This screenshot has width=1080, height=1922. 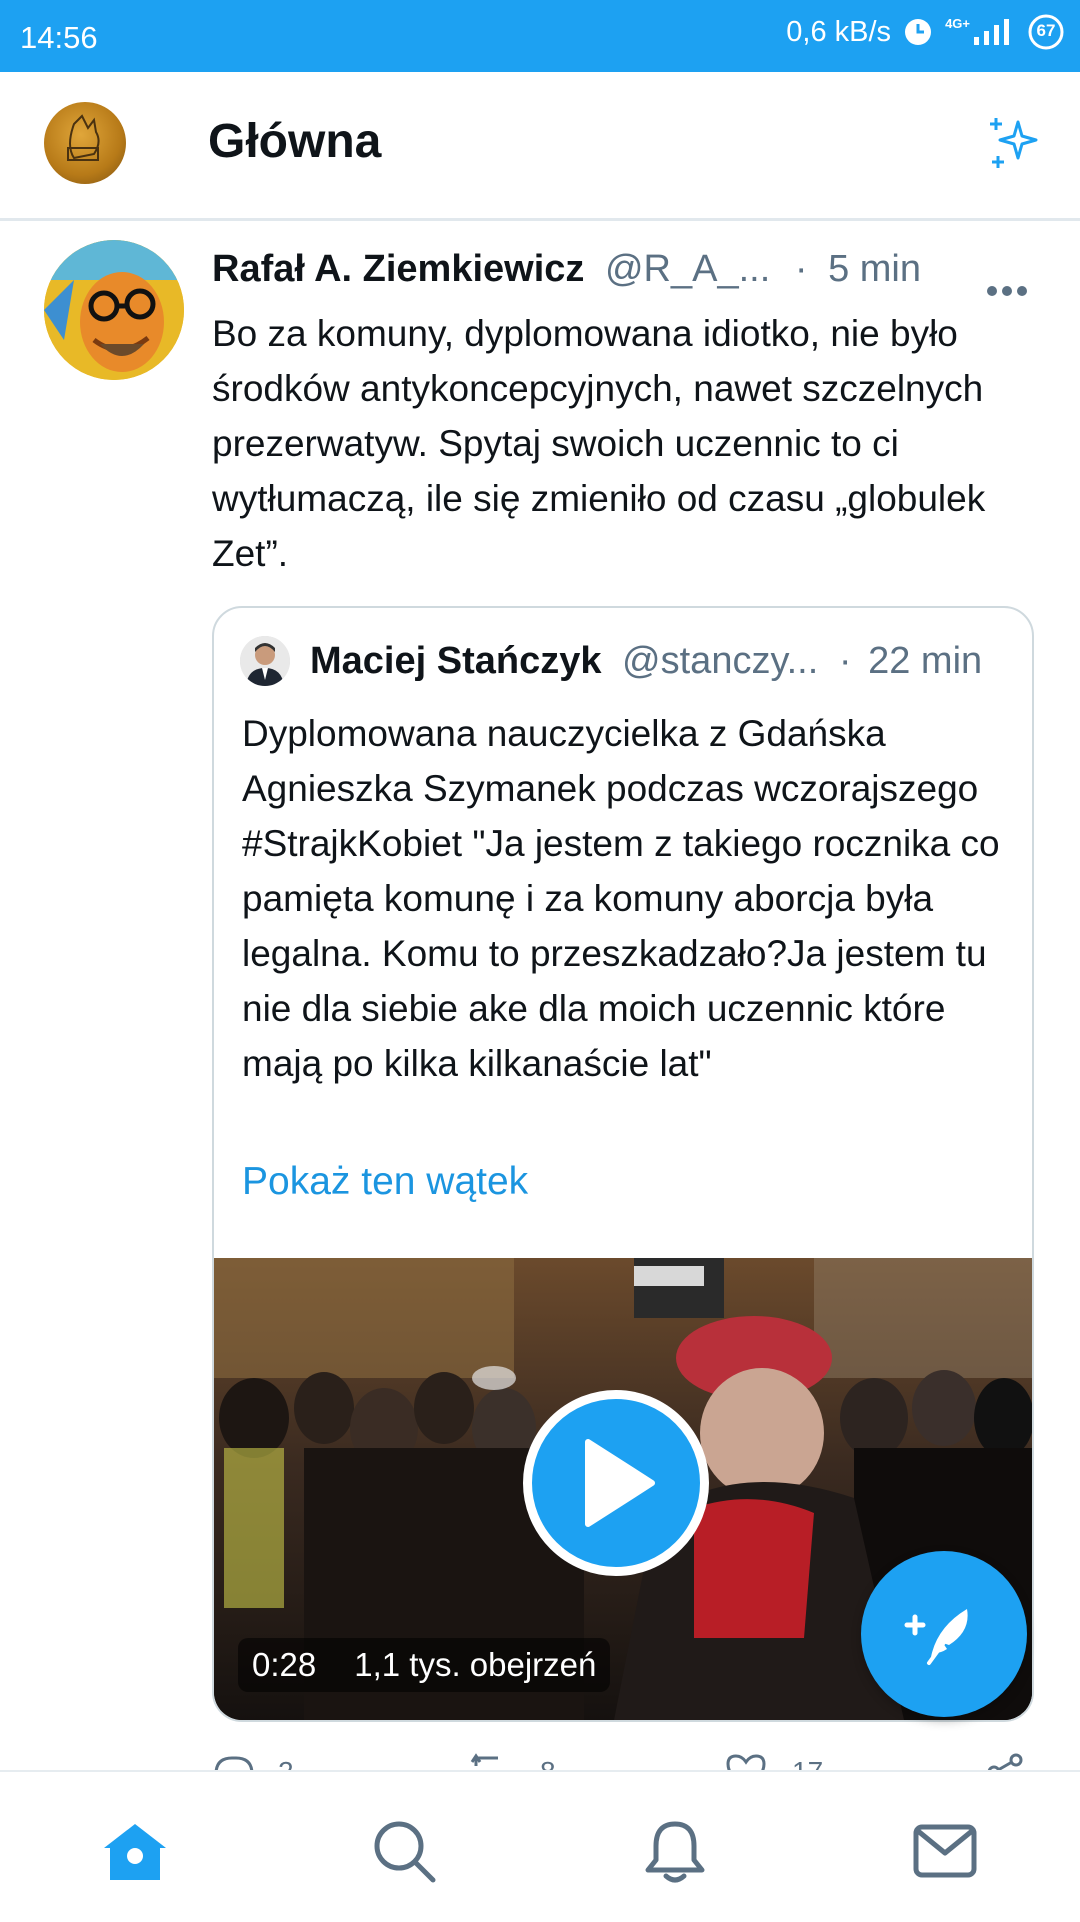 What do you see at coordinates (773, 1761) in the screenshot?
I see `like-action: 17` at bounding box center [773, 1761].